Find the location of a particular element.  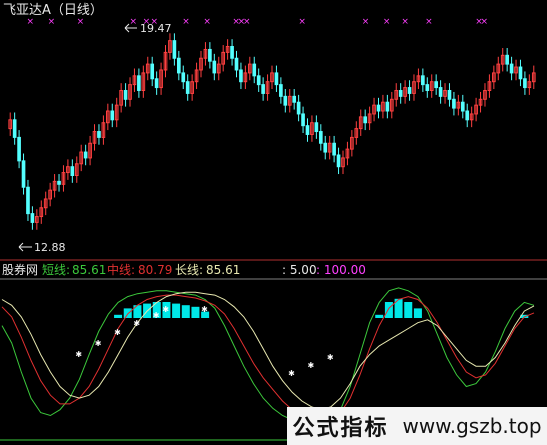

watermark-url: www.gszb.top is located at coordinates (472, 426).